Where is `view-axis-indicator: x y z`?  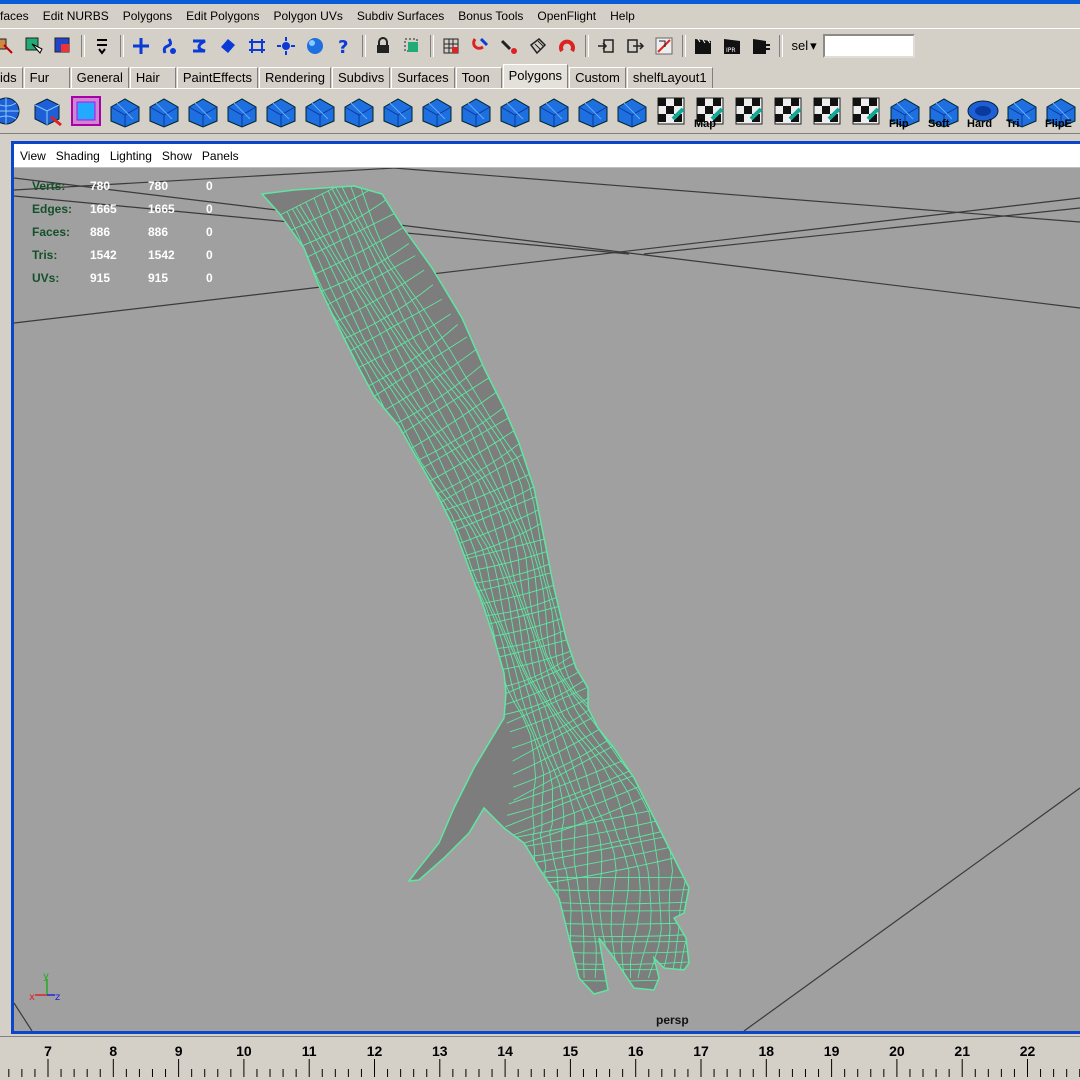 view-axis-indicator: x y z is located at coordinates (44, 988).